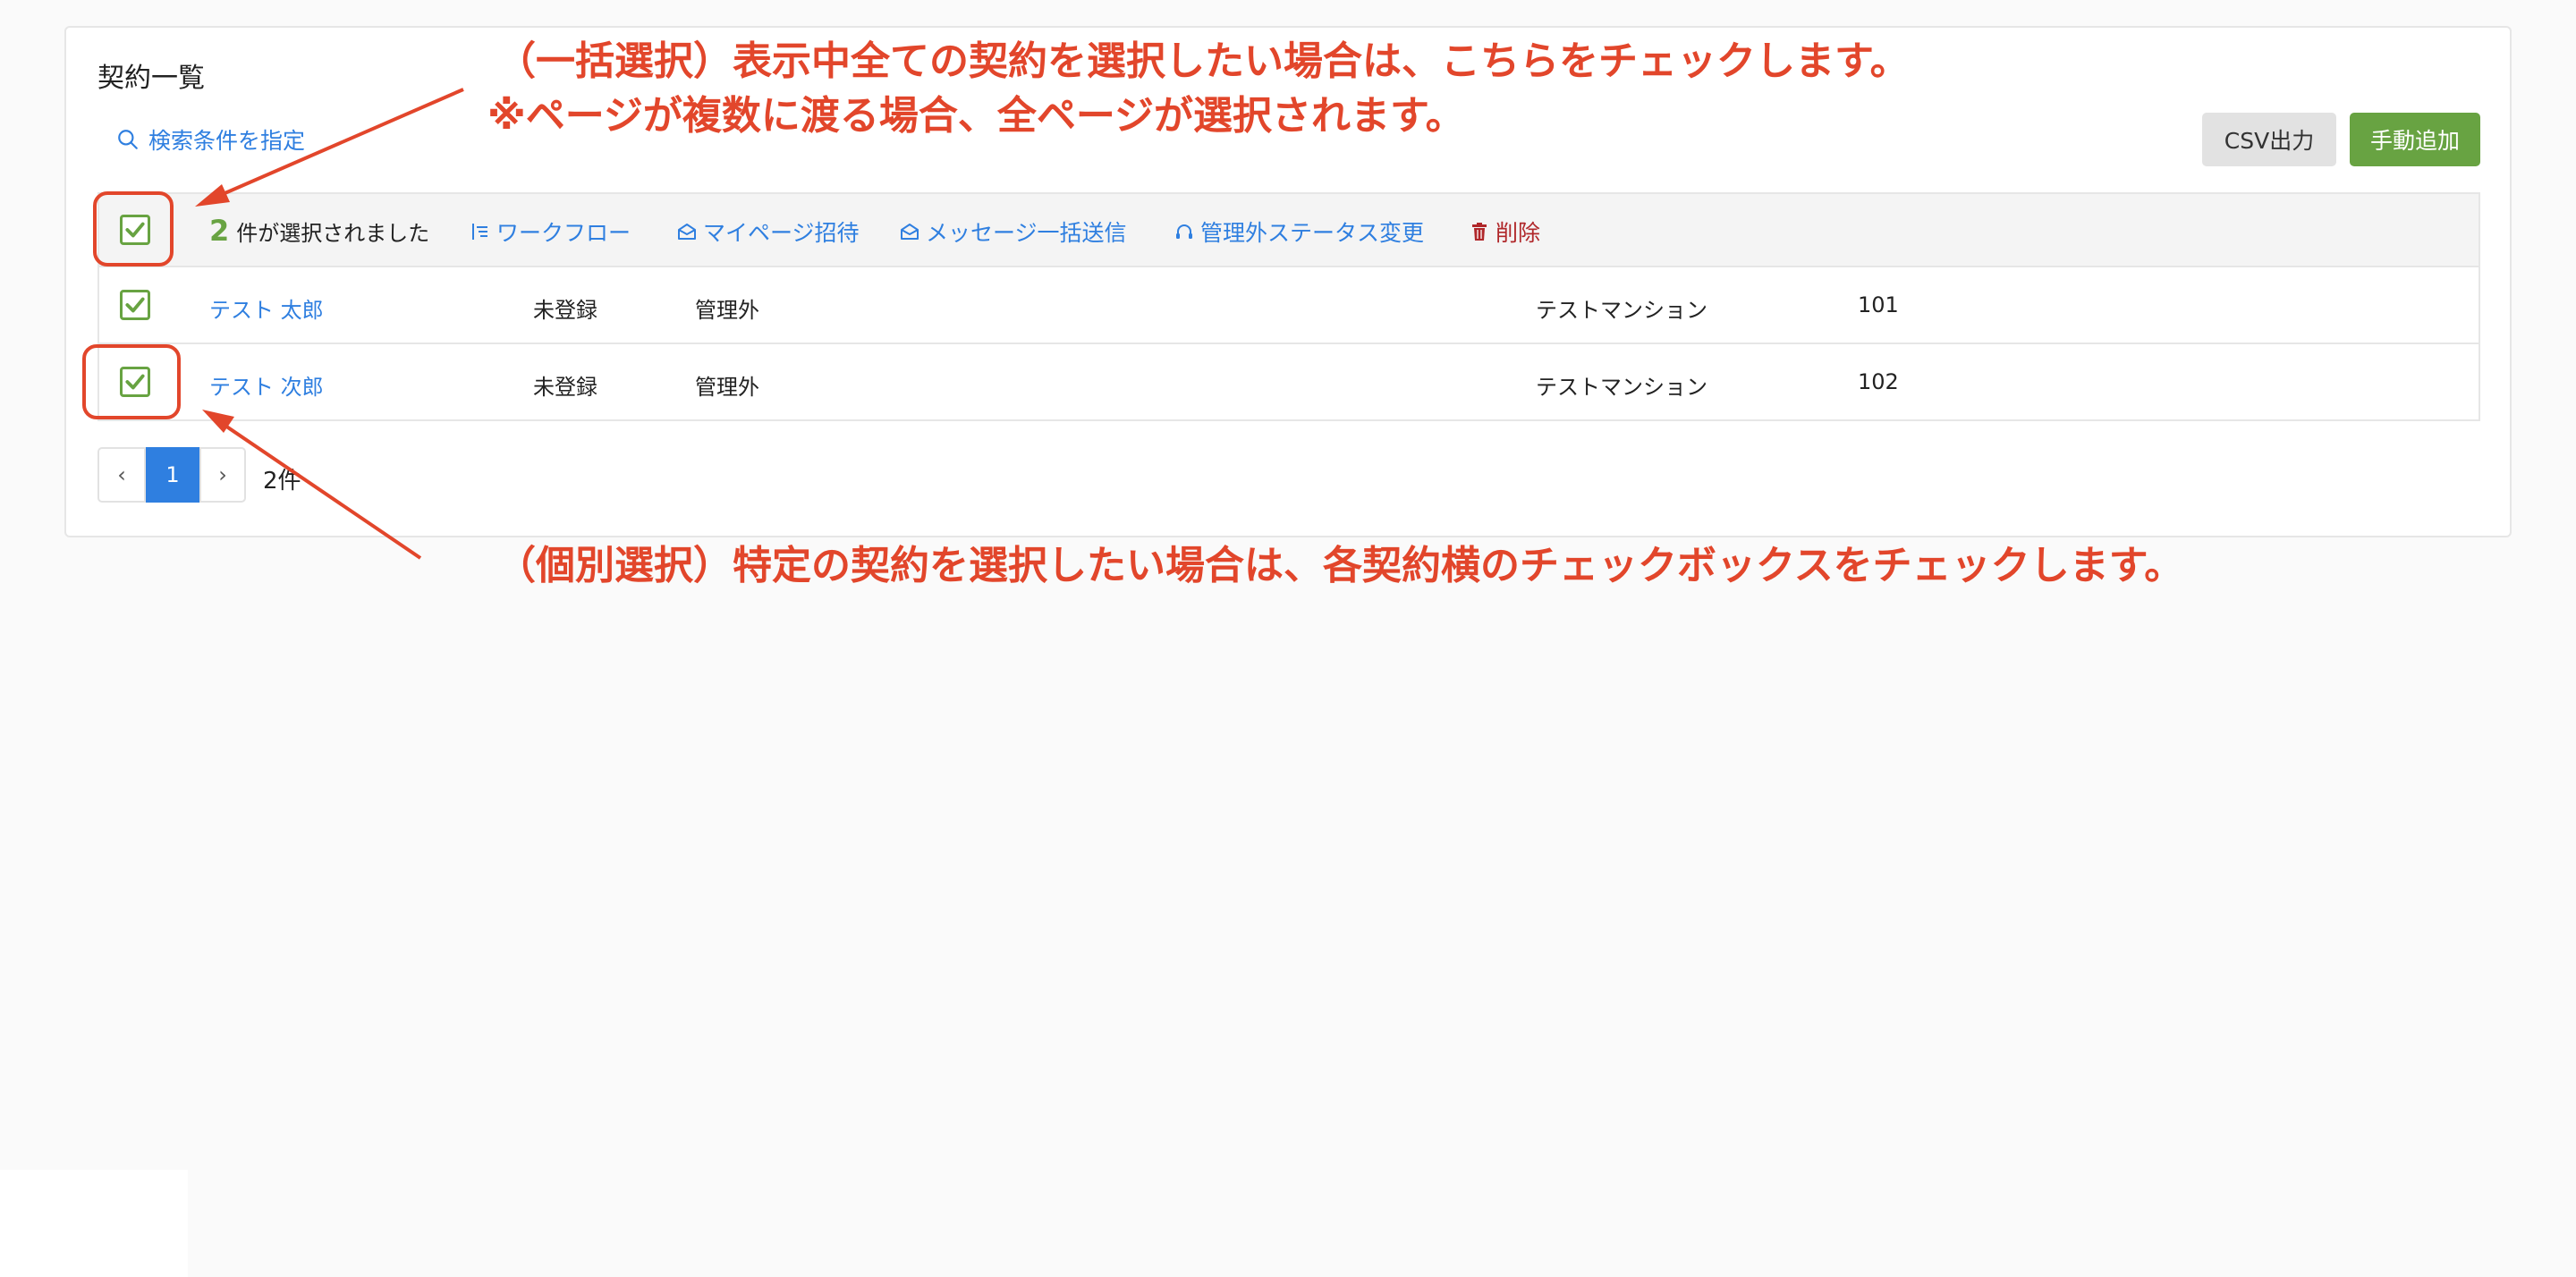 The width and height of the screenshot is (2576, 1277). What do you see at coordinates (121, 475) in the screenshot?
I see `pagination-prev-button: ‹` at bounding box center [121, 475].